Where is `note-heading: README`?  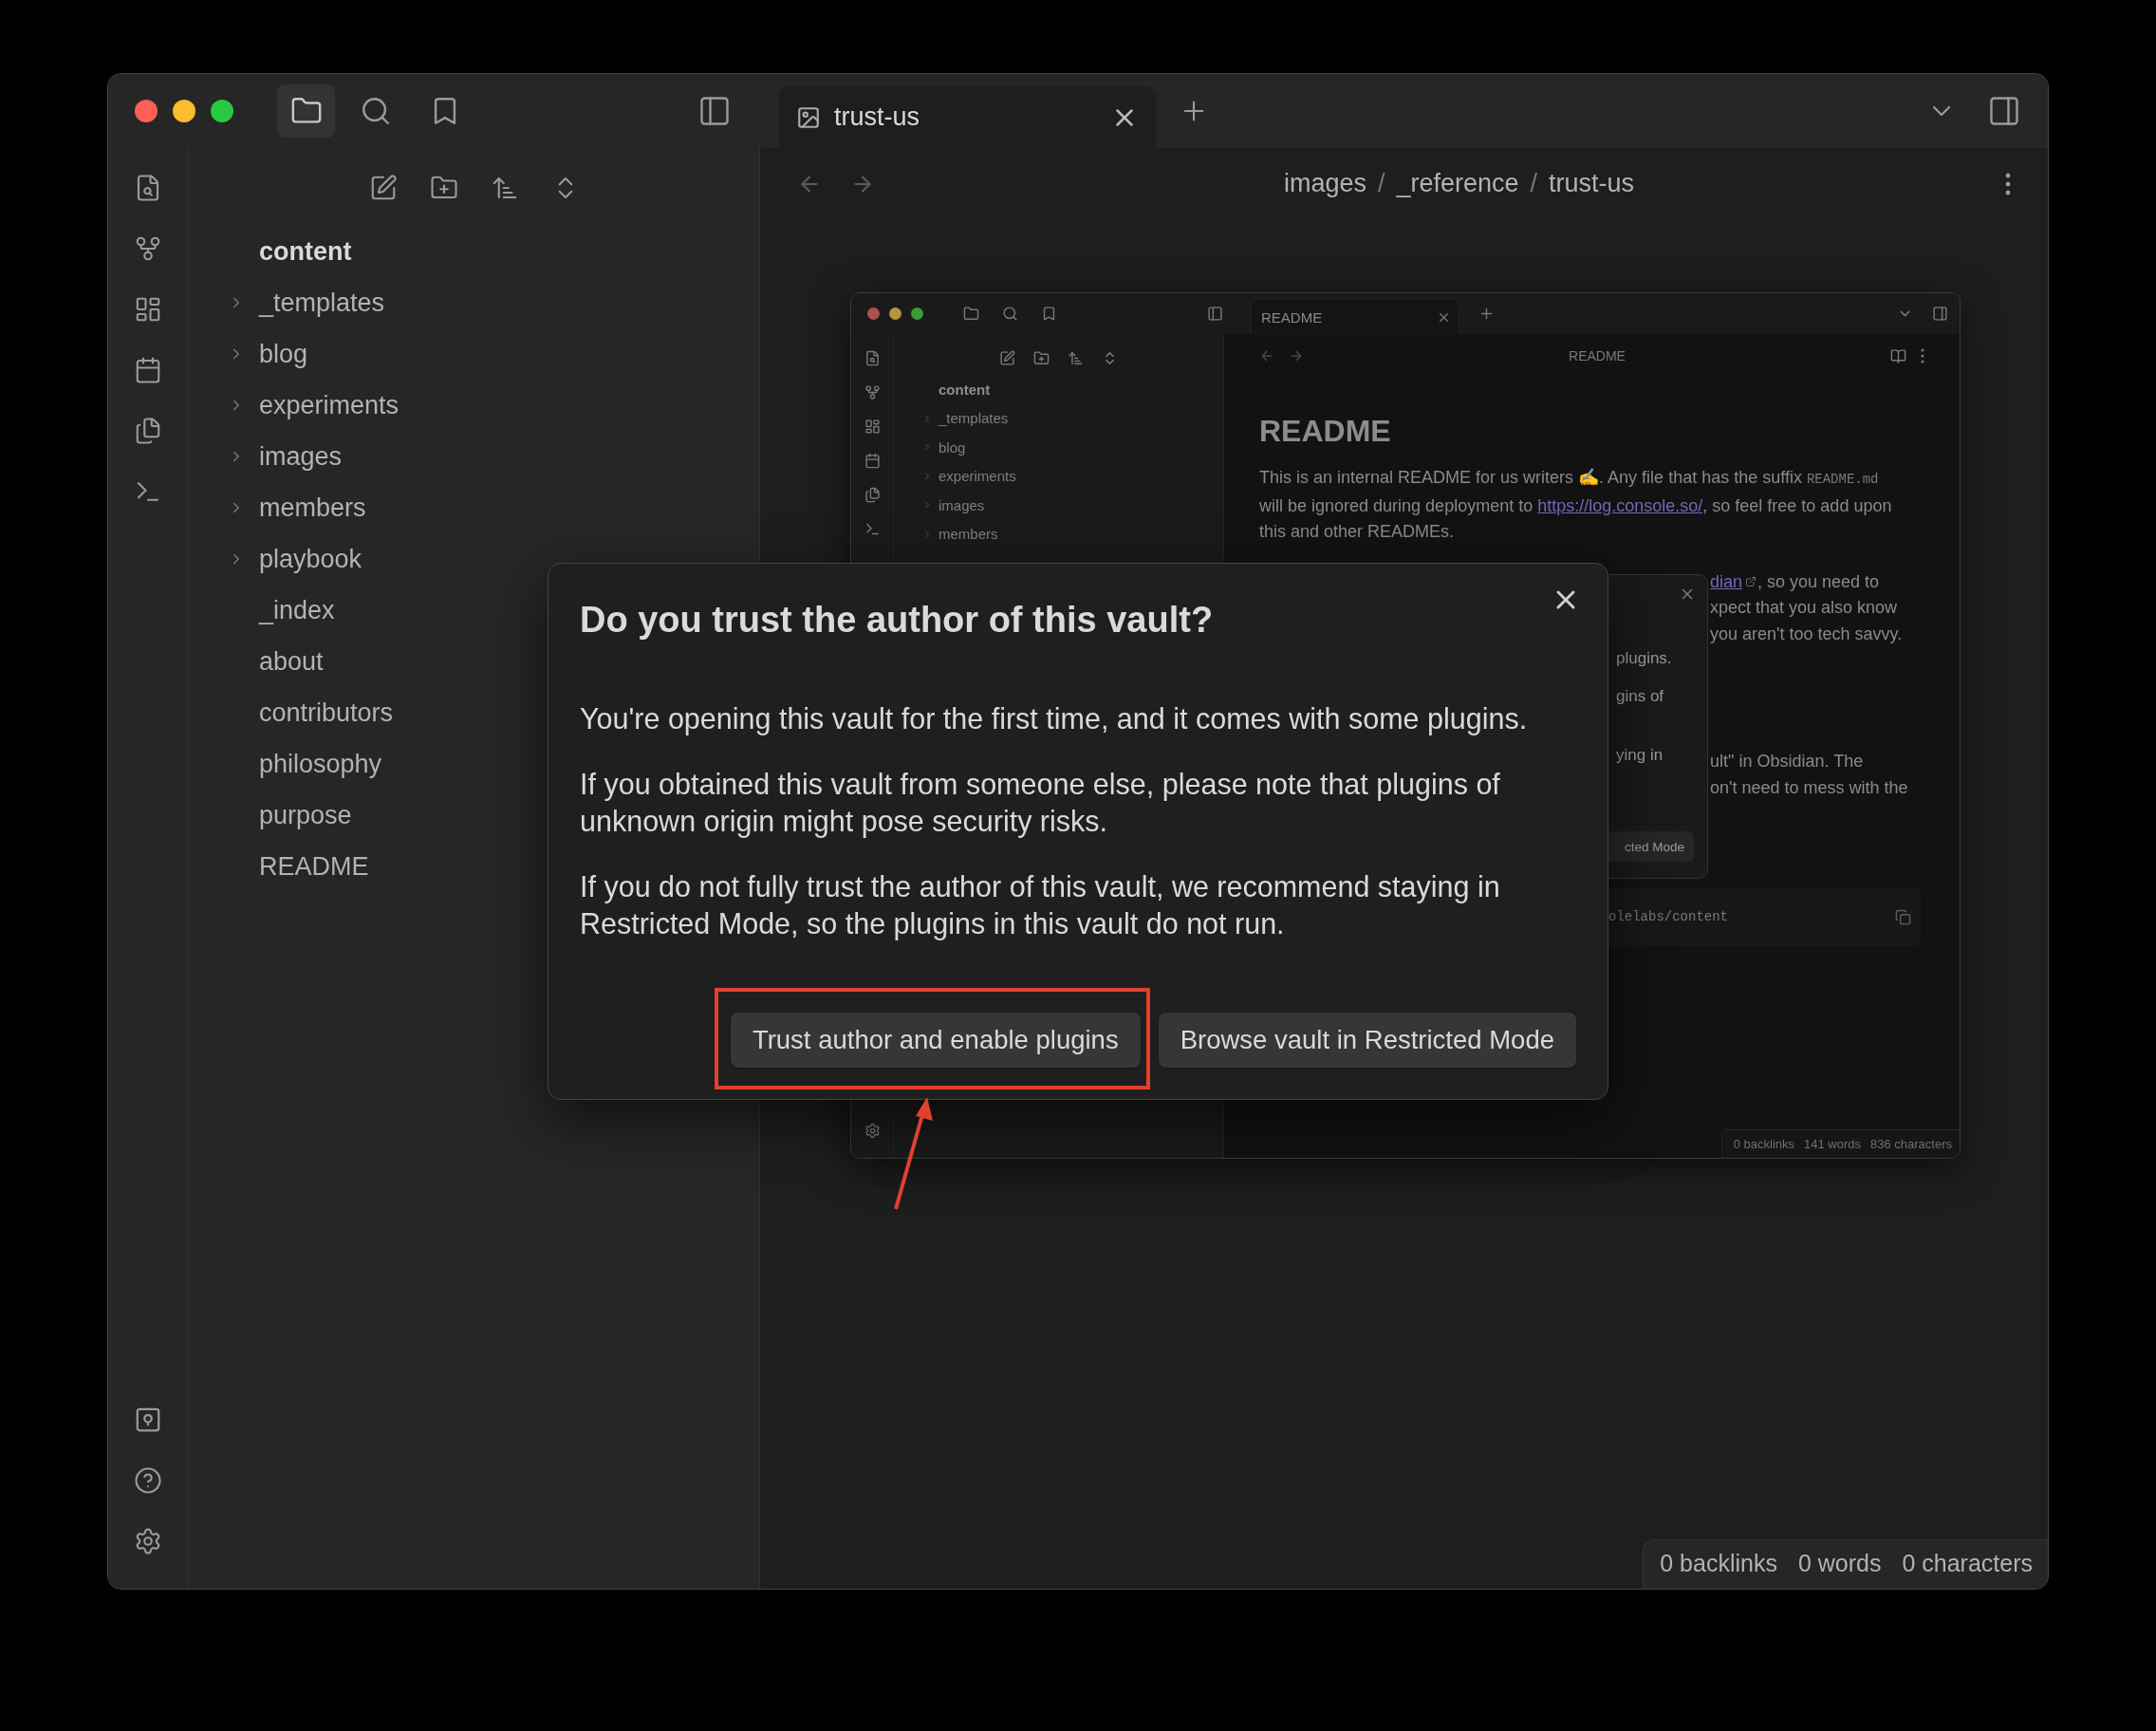 note-heading: README is located at coordinates (1325, 431).